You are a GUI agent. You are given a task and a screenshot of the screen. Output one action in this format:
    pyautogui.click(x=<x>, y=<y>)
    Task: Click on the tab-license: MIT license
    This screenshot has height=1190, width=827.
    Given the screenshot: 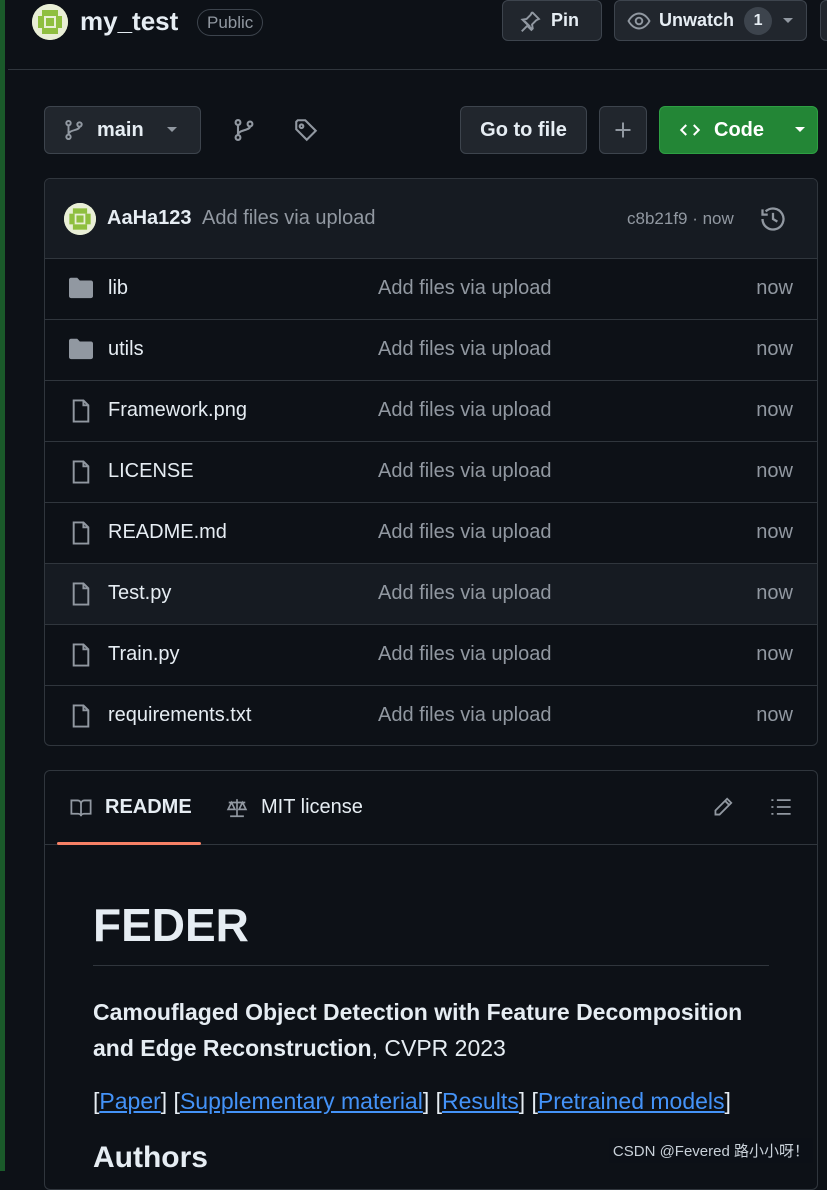 What is the action you would take?
    pyautogui.click(x=294, y=807)
    